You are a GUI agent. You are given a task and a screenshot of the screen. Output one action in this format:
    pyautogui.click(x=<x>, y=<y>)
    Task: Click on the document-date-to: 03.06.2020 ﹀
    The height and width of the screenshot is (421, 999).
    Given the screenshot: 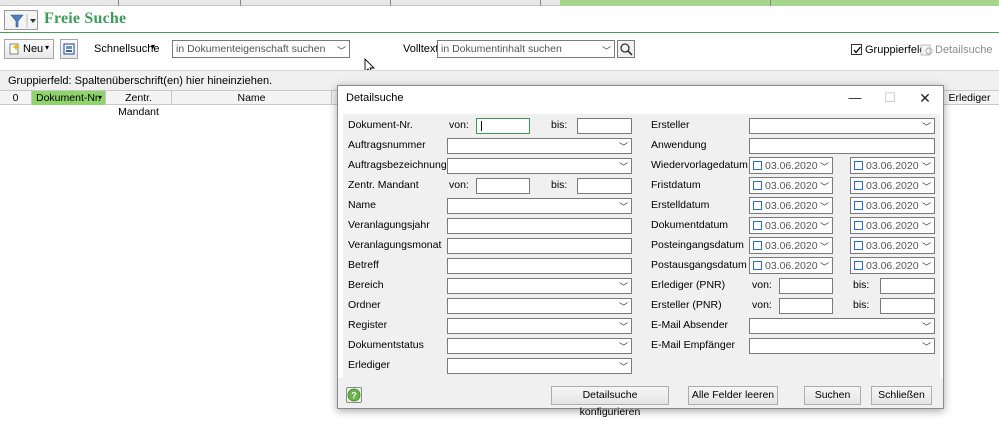 What is the action you would take?
    pyautogui.click(x=892, y=225)
    